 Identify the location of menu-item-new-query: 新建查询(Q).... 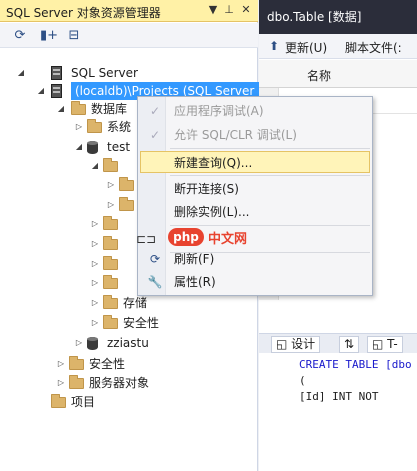
(255, 162).